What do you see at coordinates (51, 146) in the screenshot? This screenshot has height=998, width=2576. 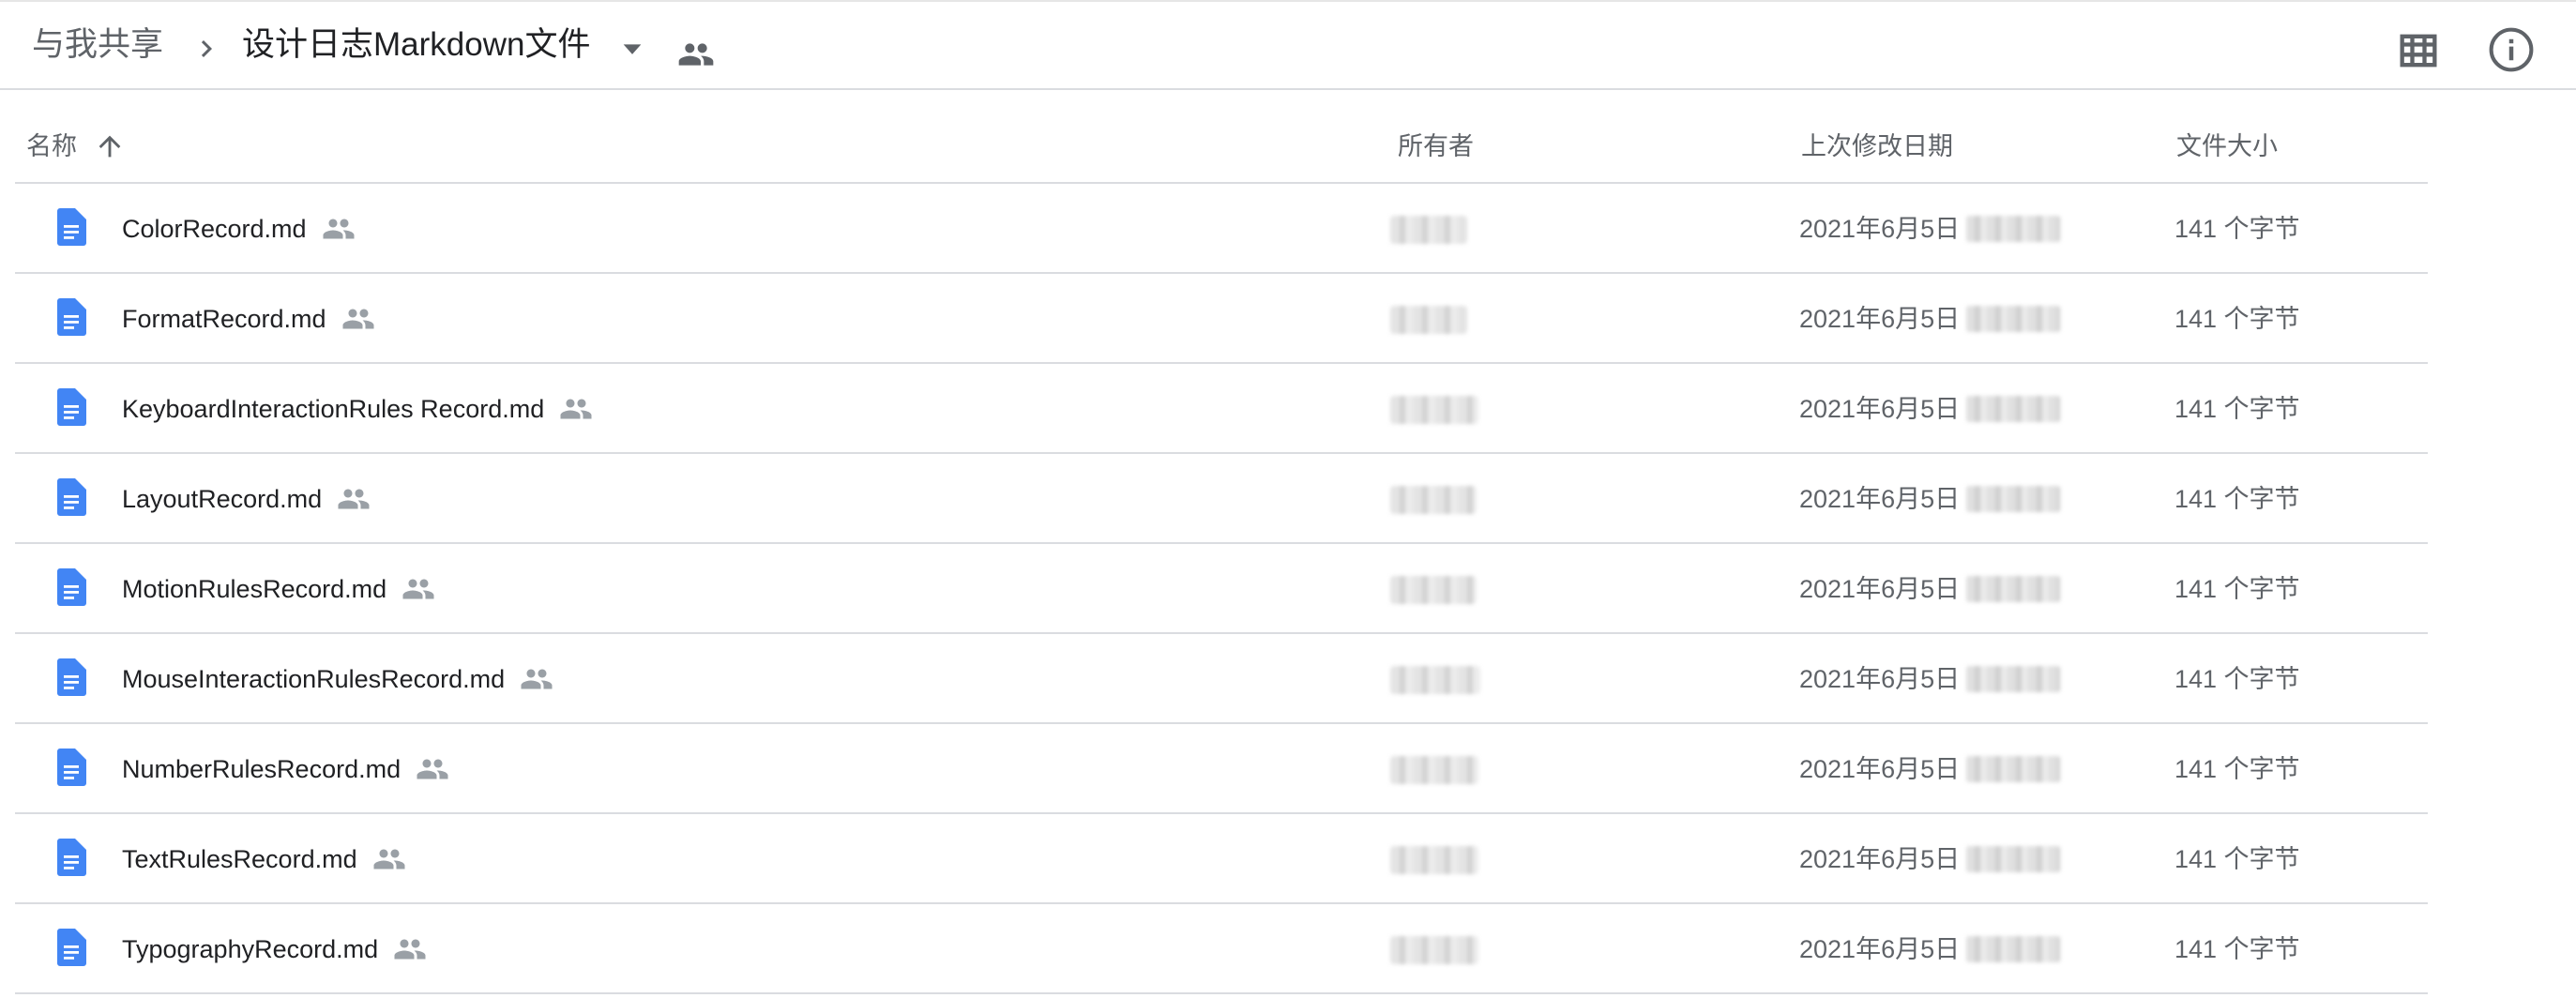 I see `column-header-name: 名称` at bounding box center [51, 146].